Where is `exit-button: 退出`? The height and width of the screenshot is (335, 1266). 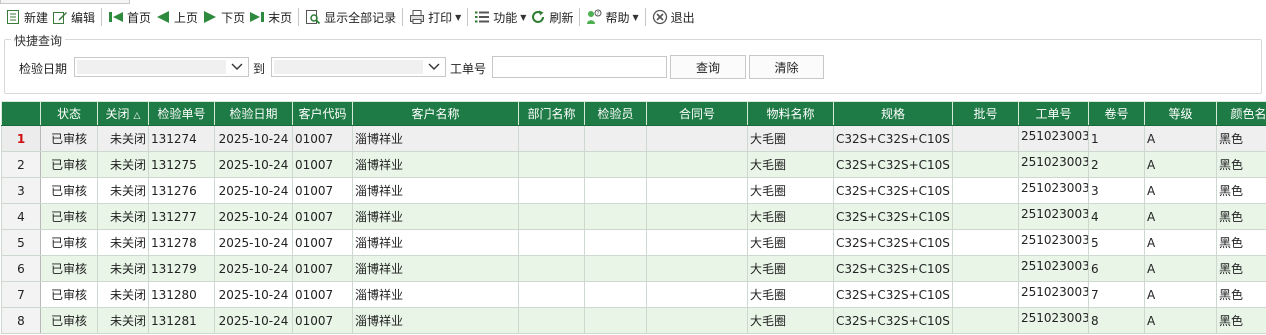
exit-button: 退出 is located at coordinates (673, 17).